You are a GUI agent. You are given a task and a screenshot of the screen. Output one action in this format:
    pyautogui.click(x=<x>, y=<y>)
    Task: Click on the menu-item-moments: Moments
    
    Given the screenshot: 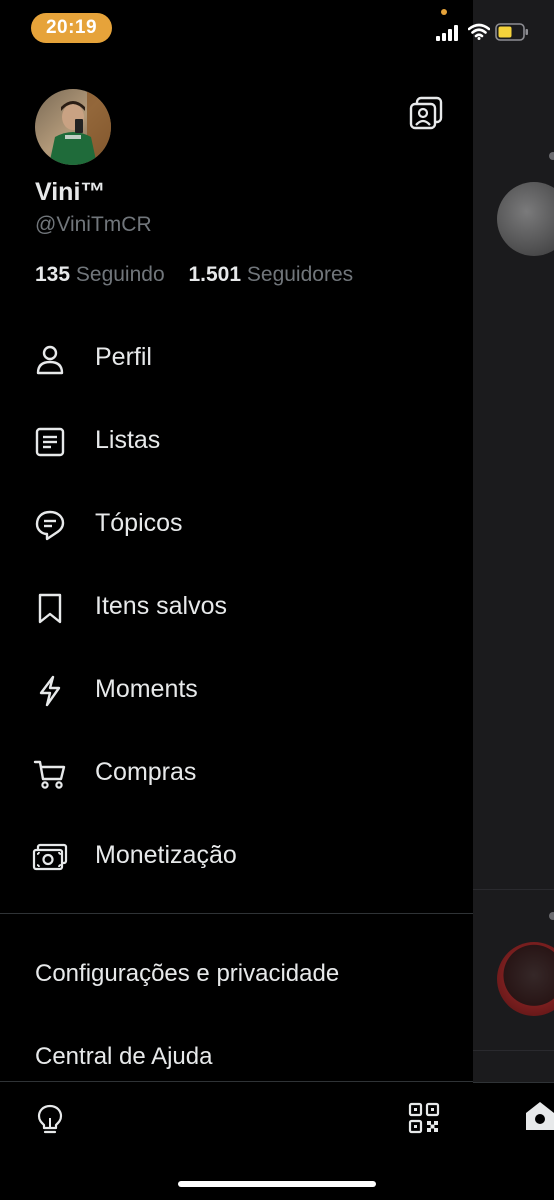 What is the action you would take?
    pyautogui.click(x=236, y=690)
    